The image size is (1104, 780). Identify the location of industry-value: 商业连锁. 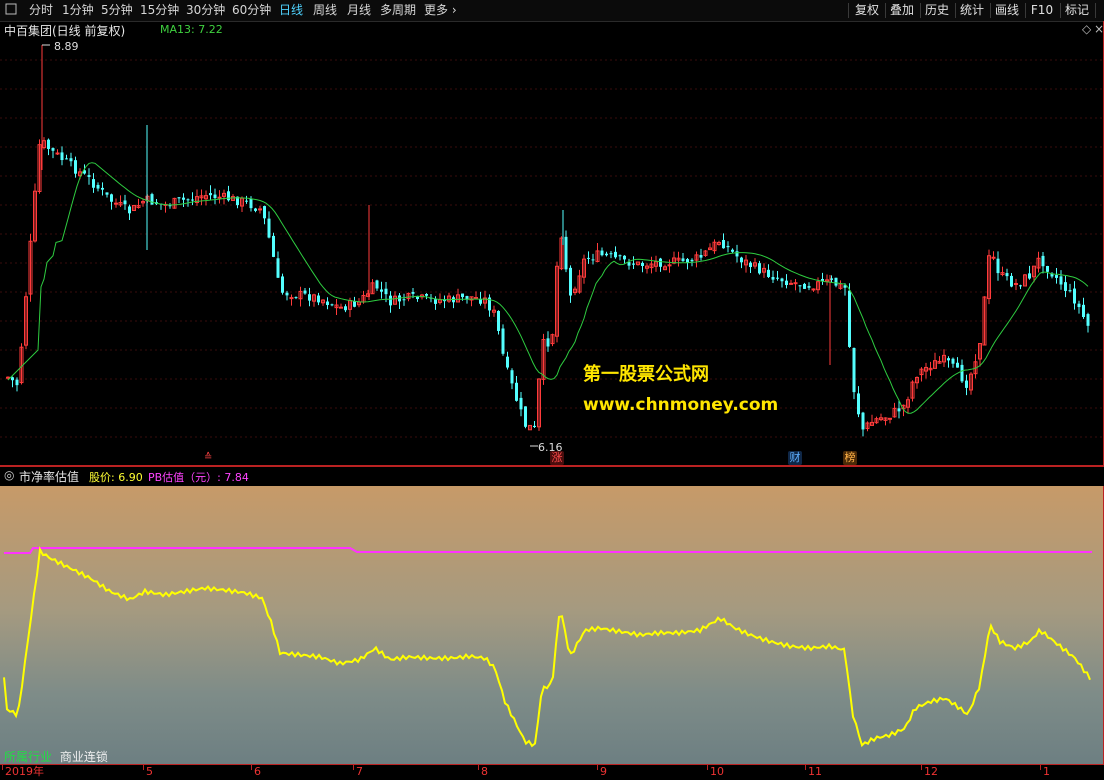
(83, 757).